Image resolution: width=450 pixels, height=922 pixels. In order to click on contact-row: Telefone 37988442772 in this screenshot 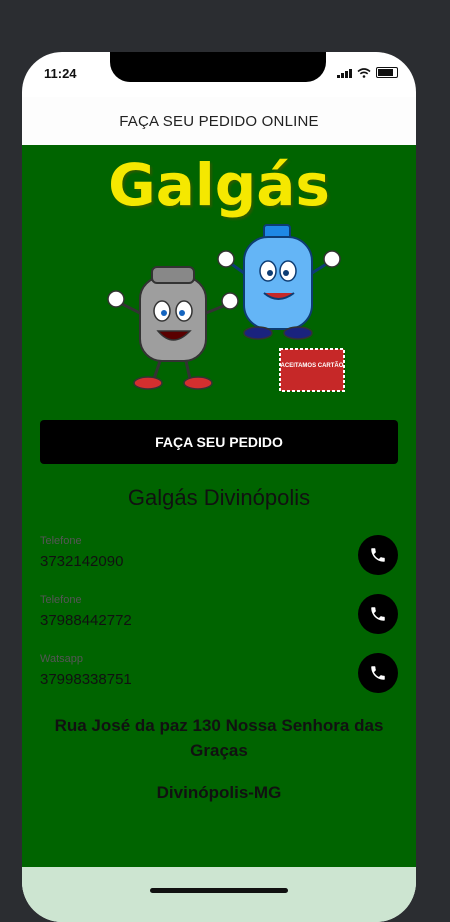, I will do `click(219, 618)`.